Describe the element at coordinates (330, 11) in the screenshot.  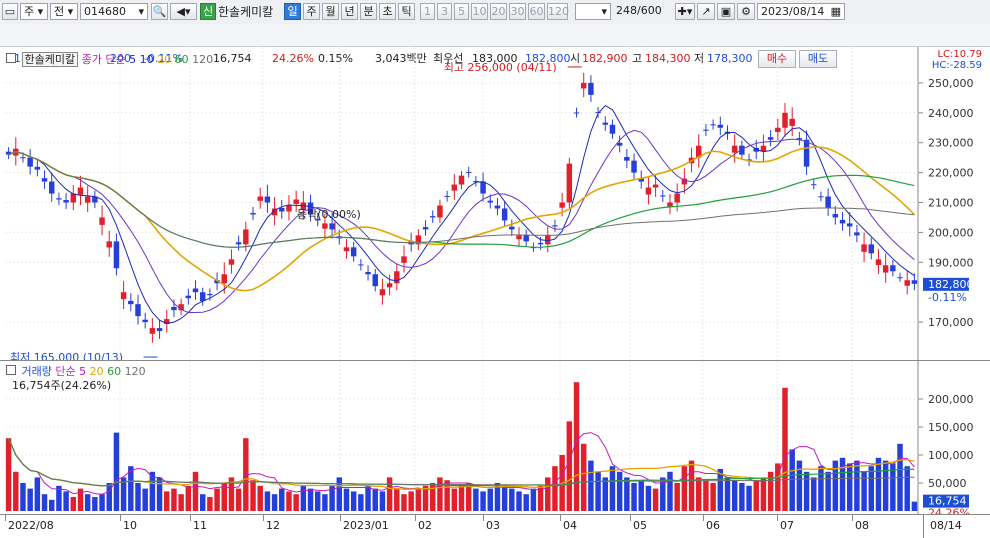
I see `period-button-2: 월` at that location.